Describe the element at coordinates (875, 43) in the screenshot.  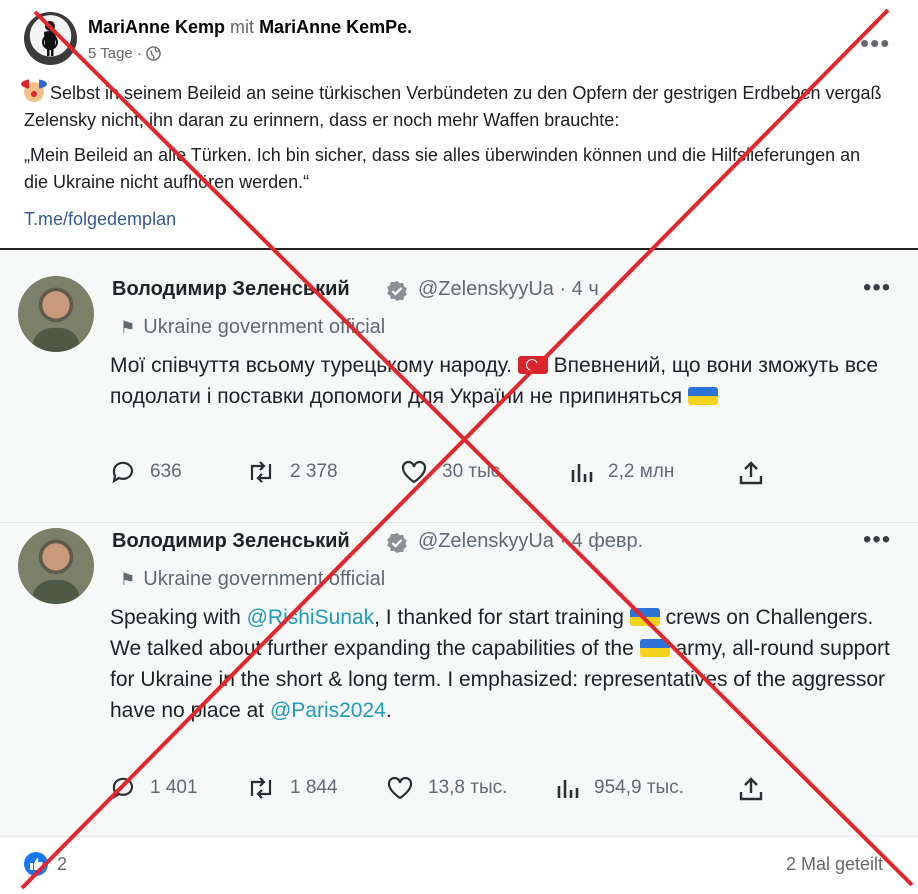
I see `more-options-button: •••` at that location.